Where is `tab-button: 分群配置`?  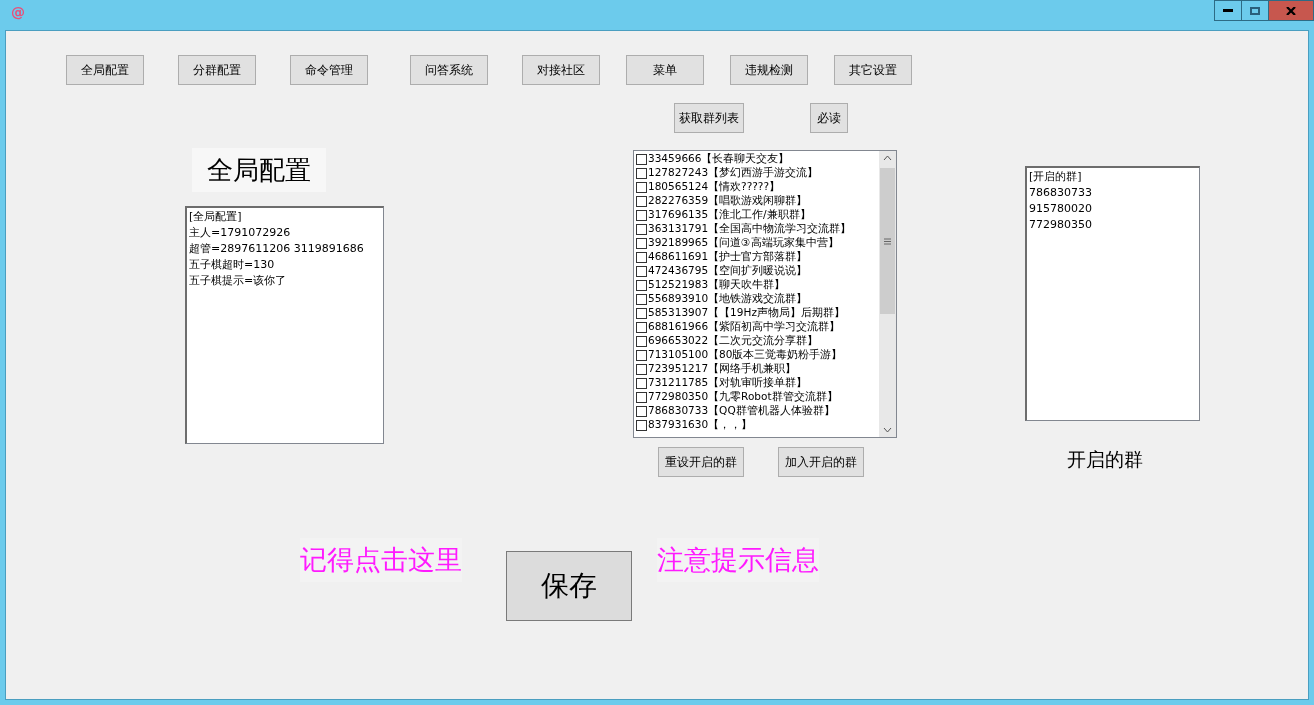
tab-button: 分群配置 is located at coordinates (217, 70).